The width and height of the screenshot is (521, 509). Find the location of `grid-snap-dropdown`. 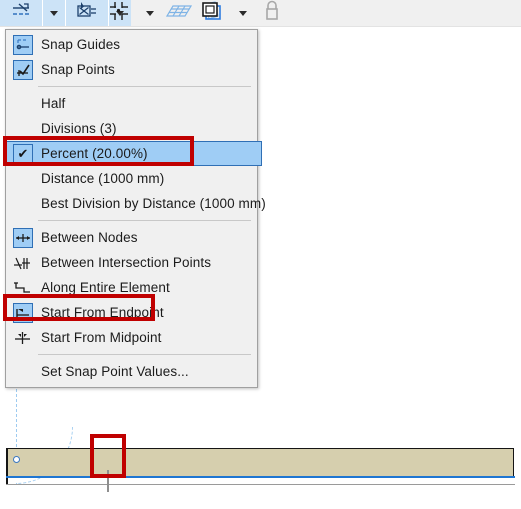

grid-snap-dropdown is located at coordinates (150, 13).